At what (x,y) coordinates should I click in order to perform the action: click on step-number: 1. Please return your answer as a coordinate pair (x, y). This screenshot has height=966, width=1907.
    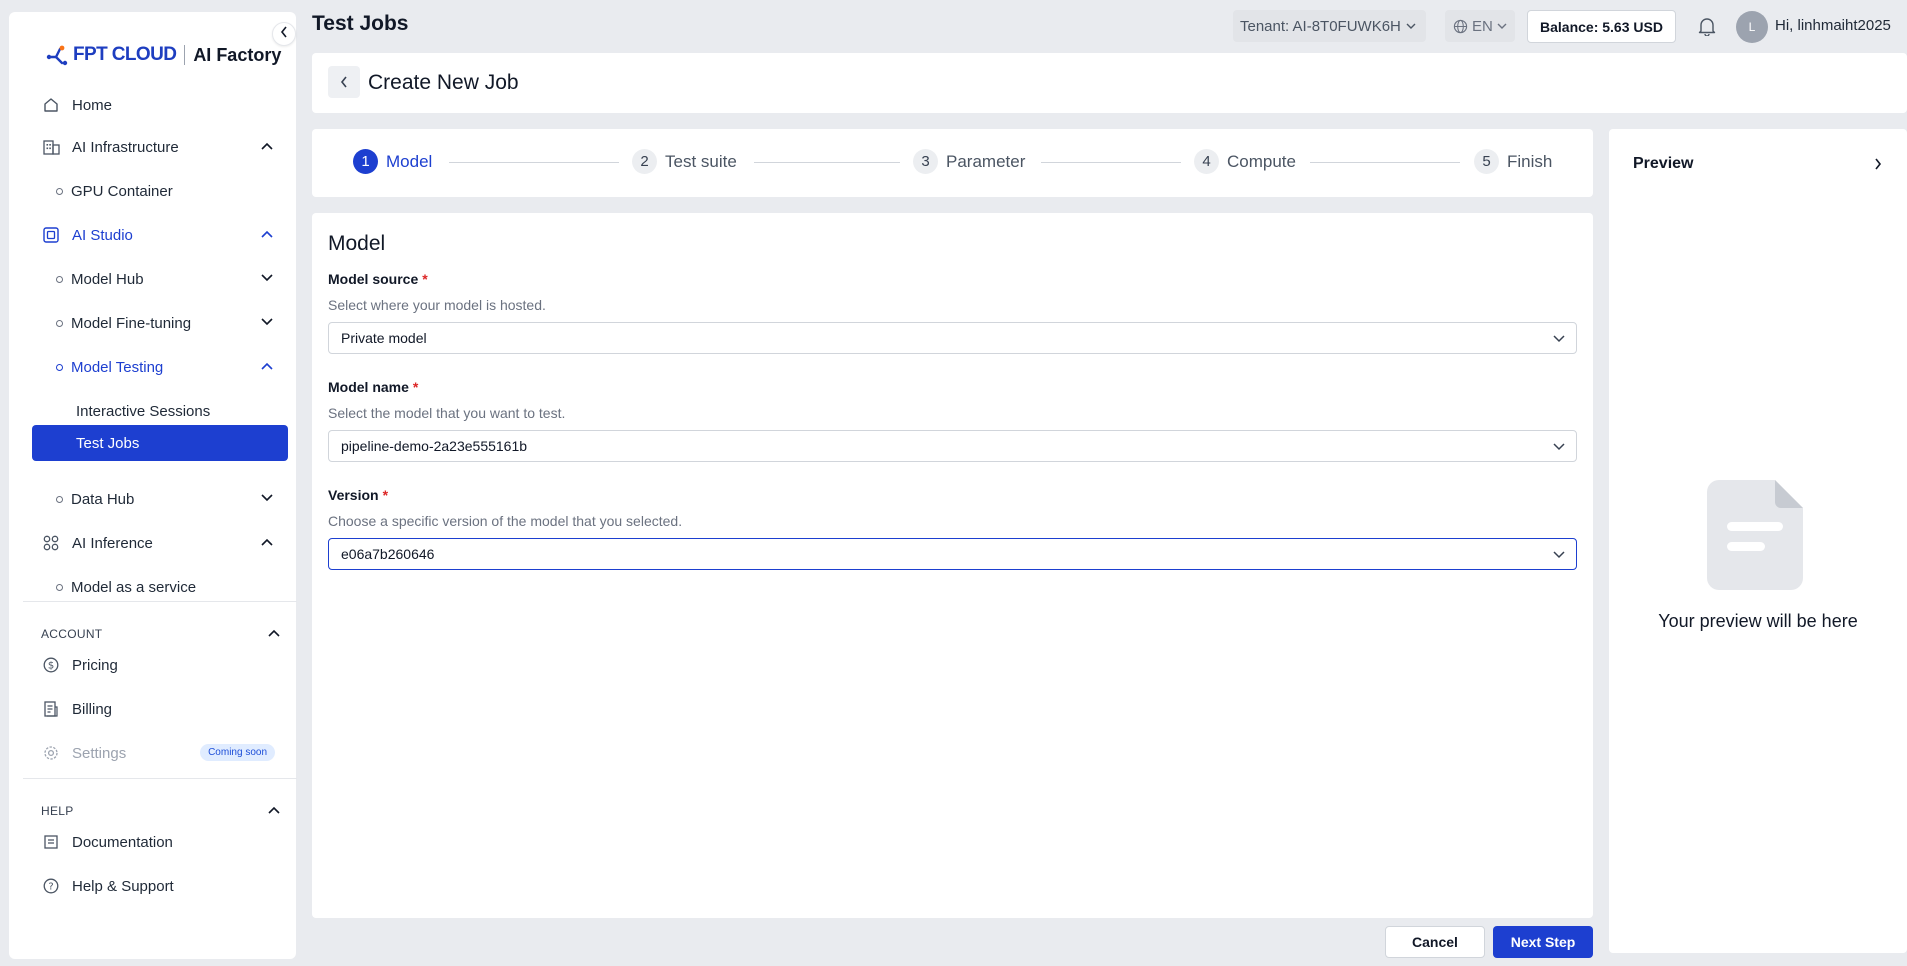
    Looking at the image, I should click on (365, 161).